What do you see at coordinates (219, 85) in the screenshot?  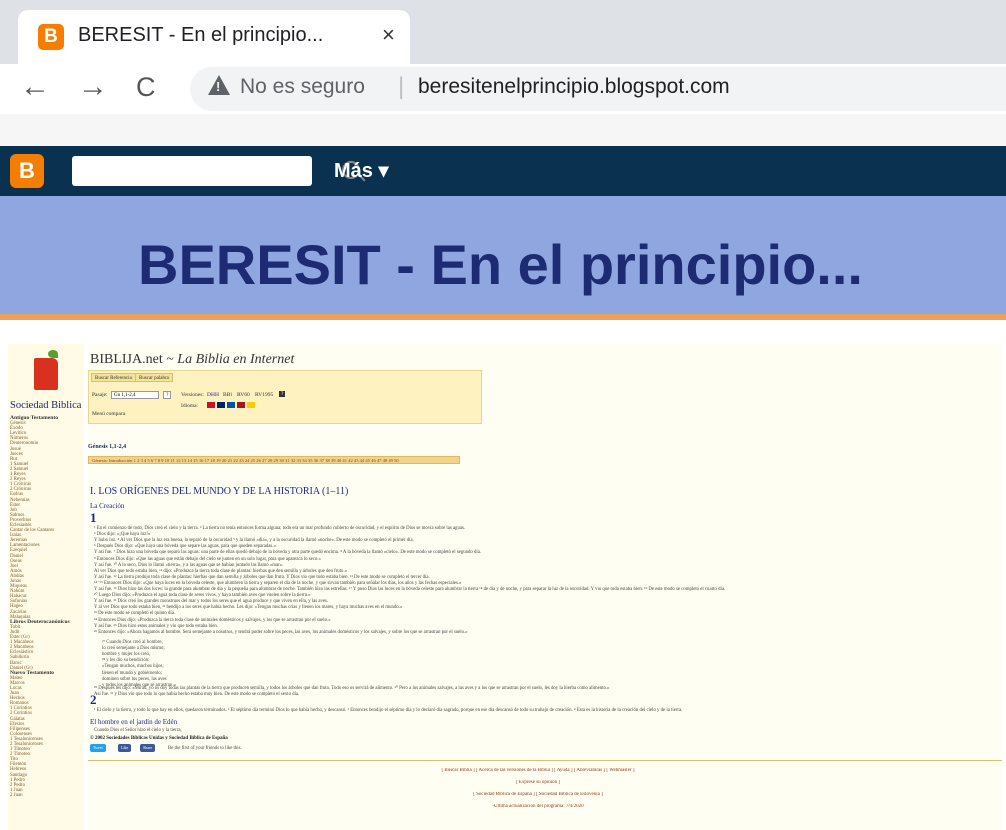 I see `warning-triangle-icon` at bounding box center [219, 85].